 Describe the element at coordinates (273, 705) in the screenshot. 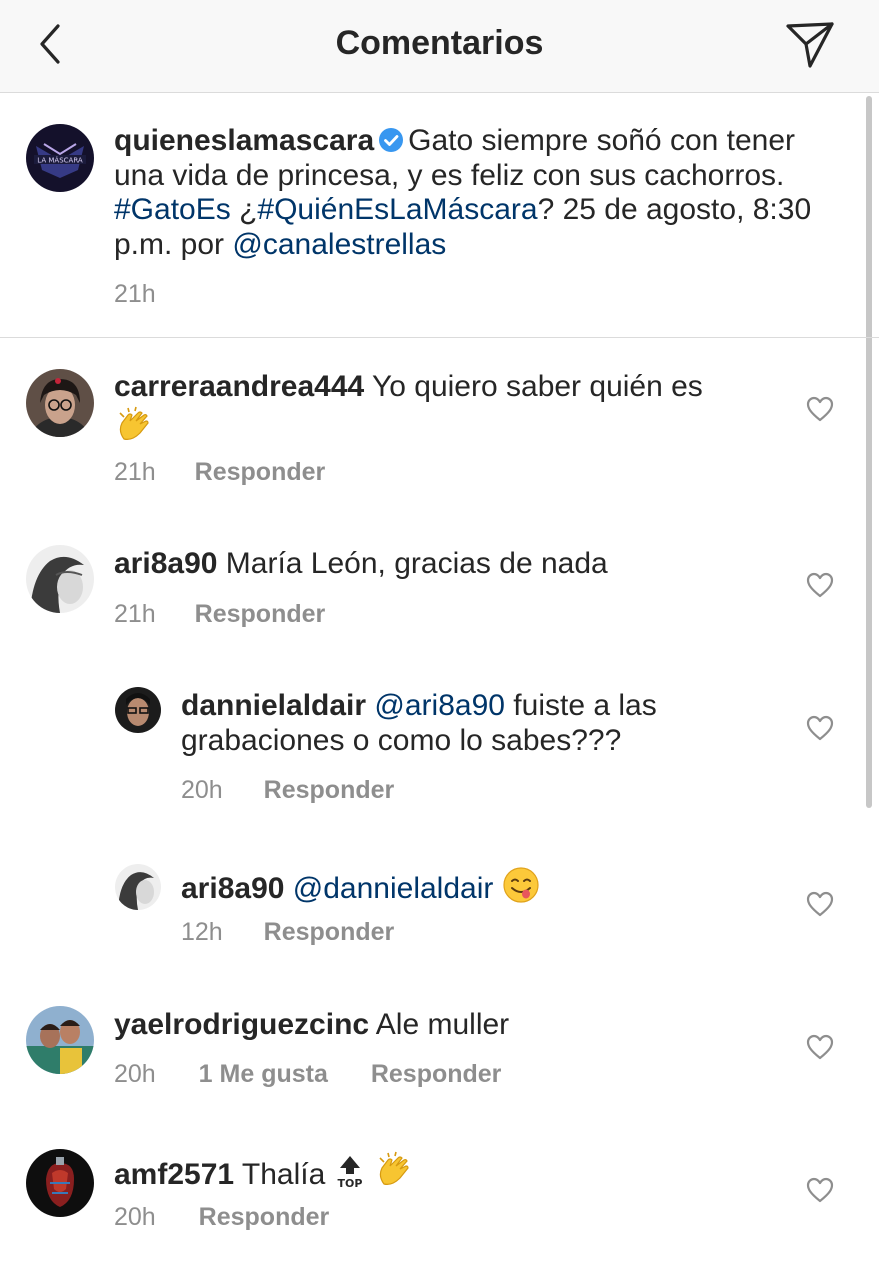

I see `comment-username: dannielaldair` at that location.